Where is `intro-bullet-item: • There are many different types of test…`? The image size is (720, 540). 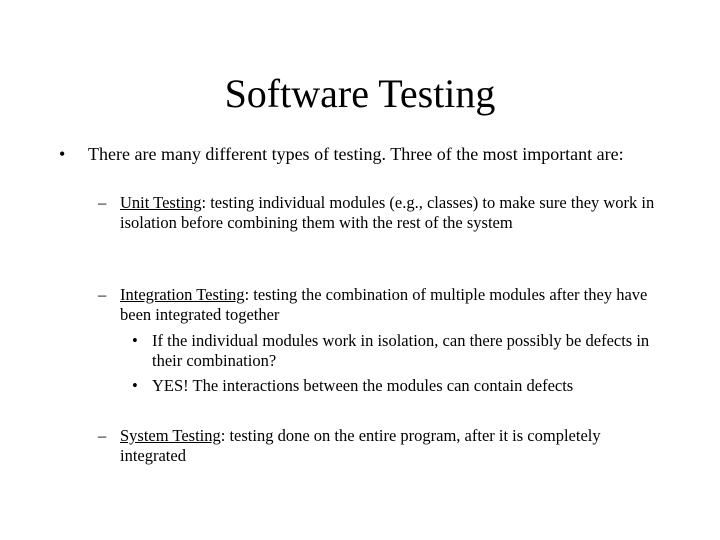 intro-bullet-item: • There are many different types of test… is located at coordinates (373, 154).